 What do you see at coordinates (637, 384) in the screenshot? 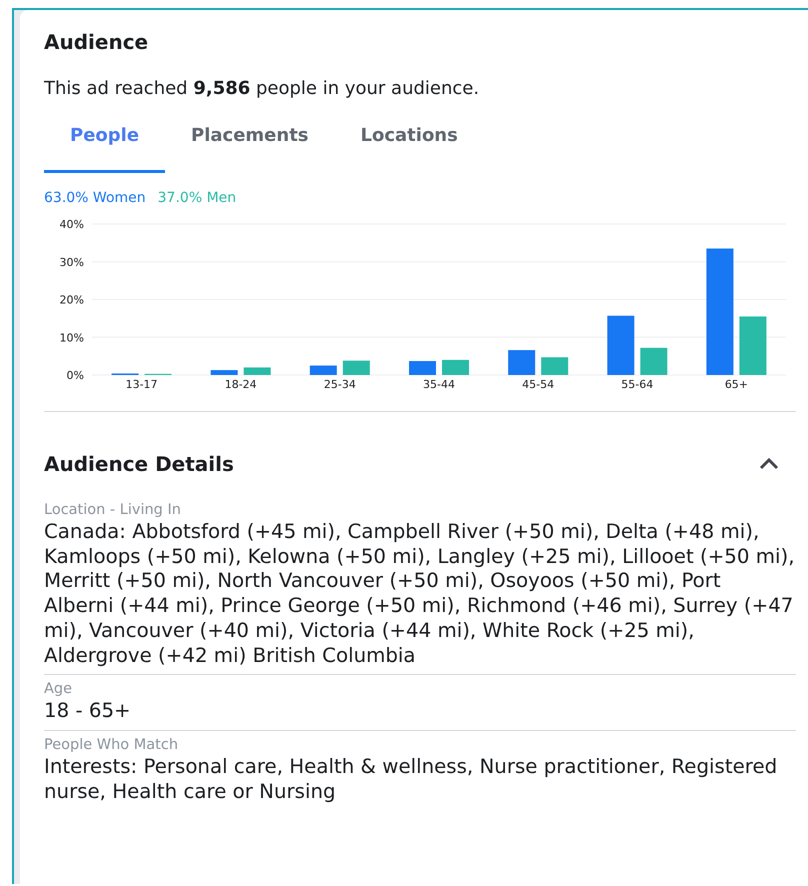
I see `axis-label: 55-64` at bounding box center [637, 384].